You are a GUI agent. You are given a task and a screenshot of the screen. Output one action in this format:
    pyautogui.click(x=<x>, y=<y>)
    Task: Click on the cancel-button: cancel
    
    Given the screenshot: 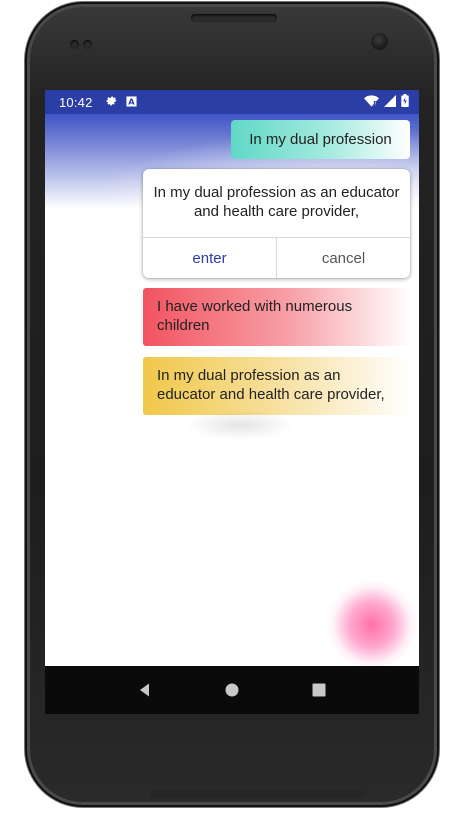 What is the action you would take?
    pyautogui.click(x=343, y=258)
    